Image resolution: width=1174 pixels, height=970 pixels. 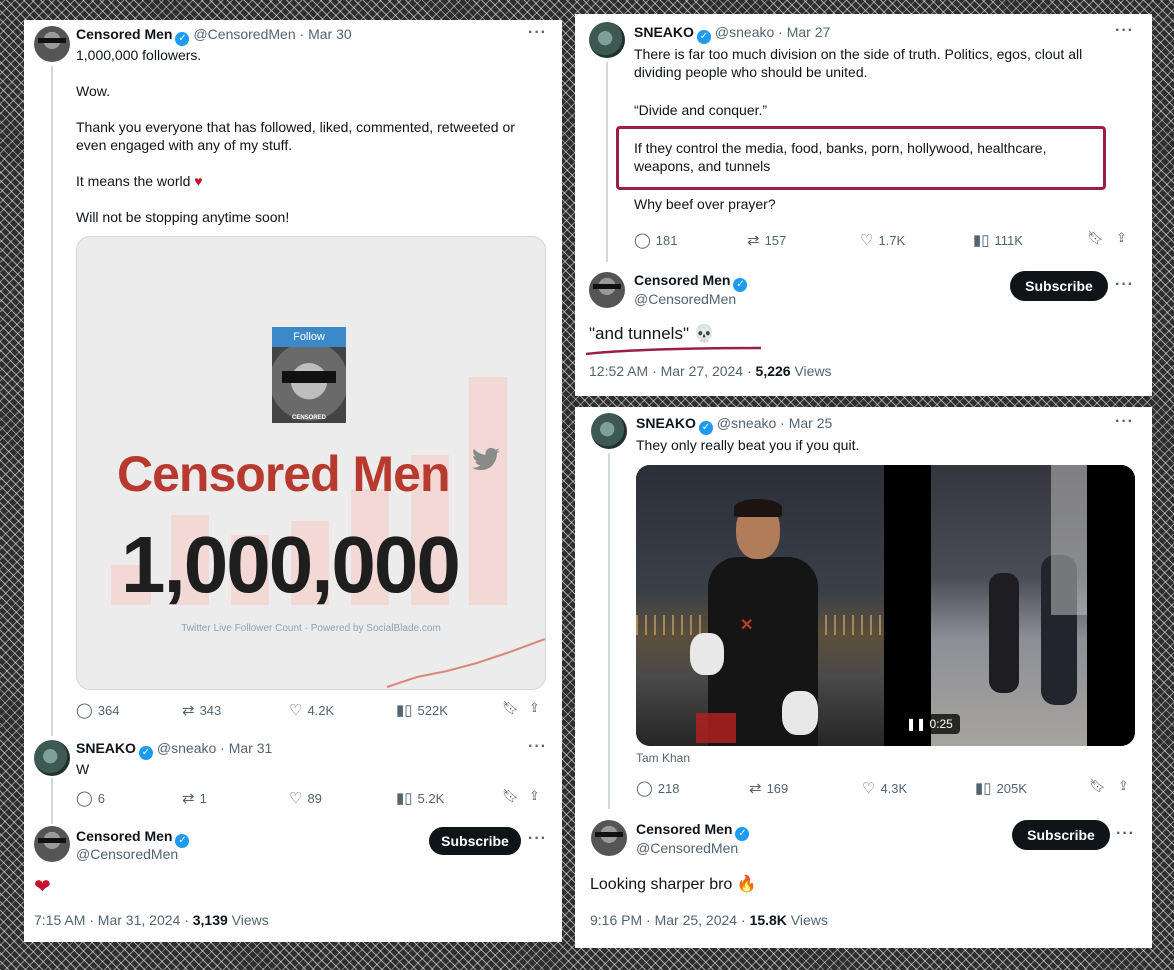 What do you see at coordinates (113, 920) in the screenshot?
I see `timestamp: 7:15 AM · Mar 31, 2024 ·` at bounding box center [113, 920].